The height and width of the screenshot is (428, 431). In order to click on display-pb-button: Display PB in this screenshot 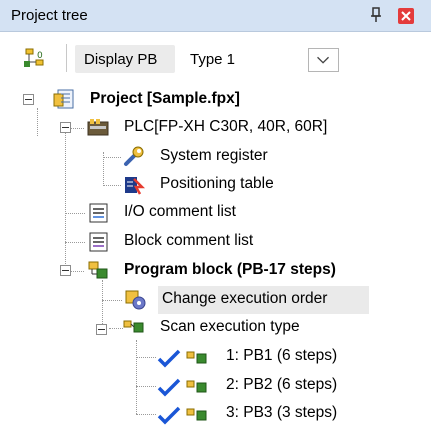, I will do `click(125, 59)`.